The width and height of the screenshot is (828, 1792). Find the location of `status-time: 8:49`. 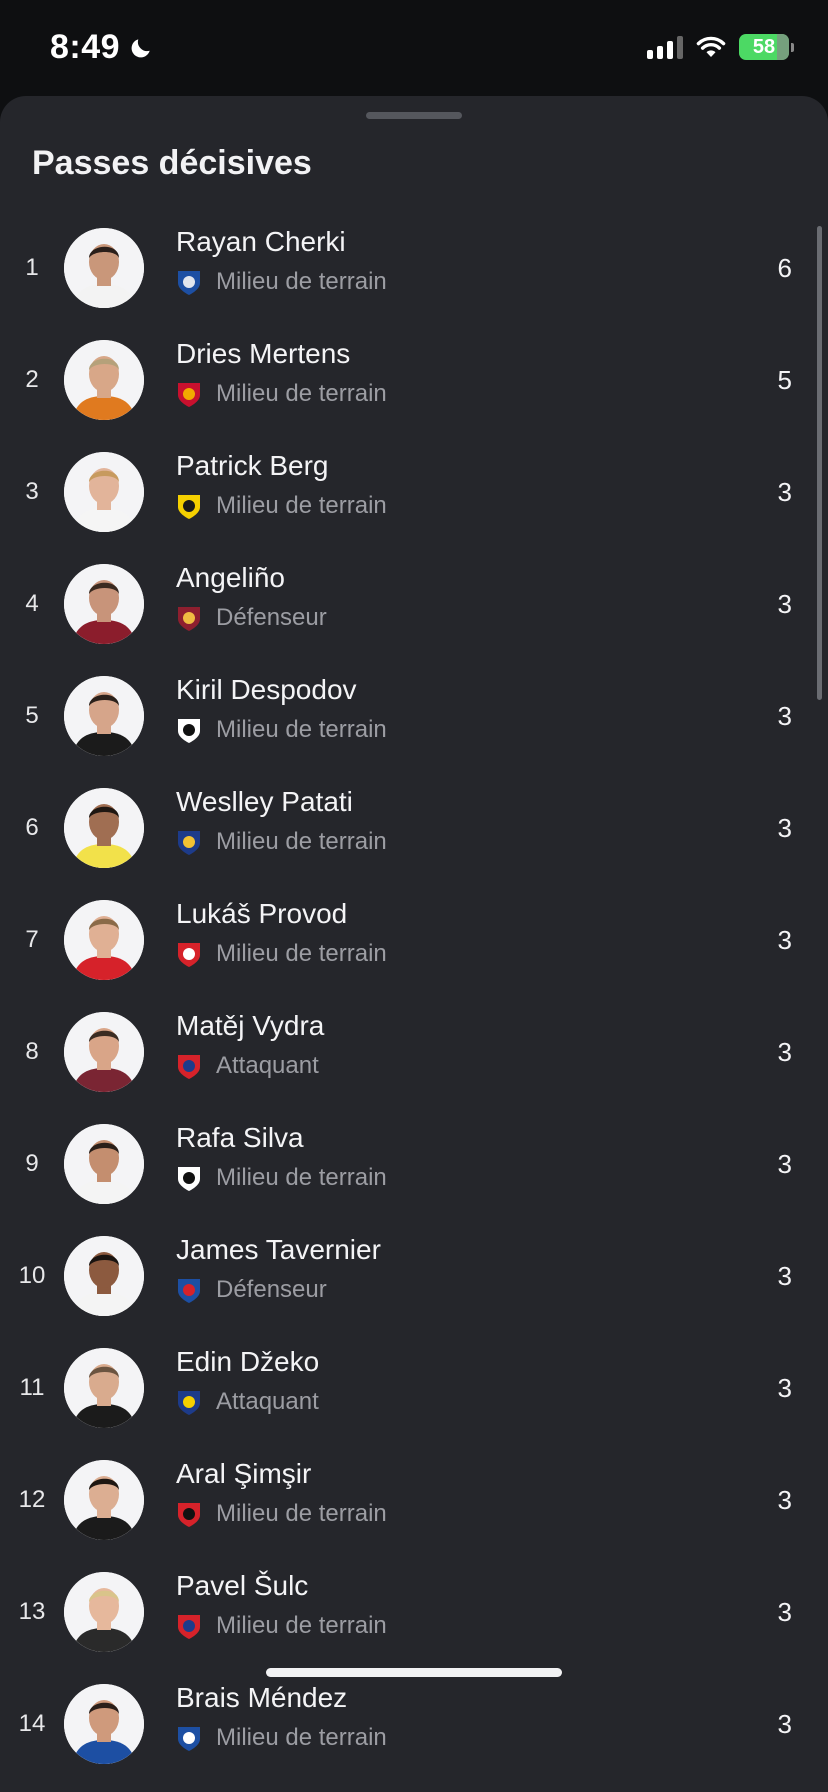

status-time: 8:49 is located at coordinates (102, 47).